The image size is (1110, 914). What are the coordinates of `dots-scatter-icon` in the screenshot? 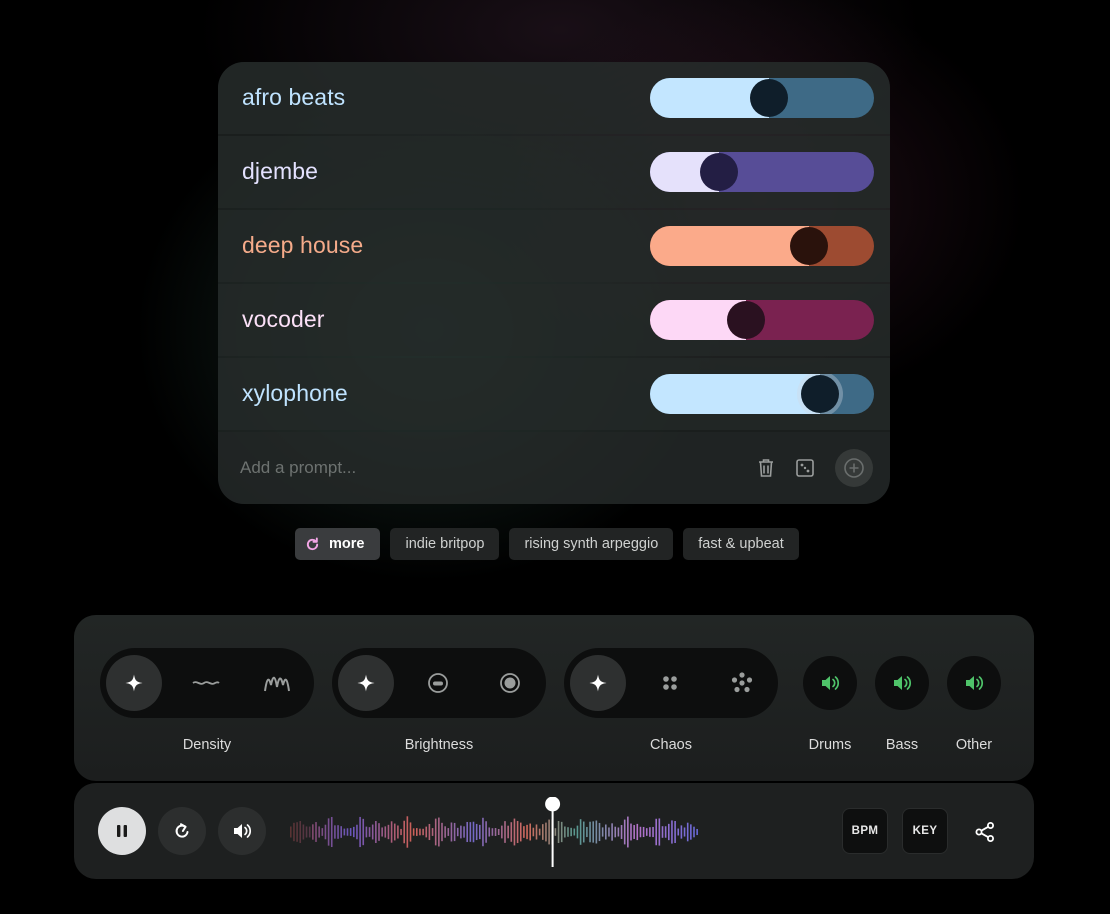 It's located at (742, 682).